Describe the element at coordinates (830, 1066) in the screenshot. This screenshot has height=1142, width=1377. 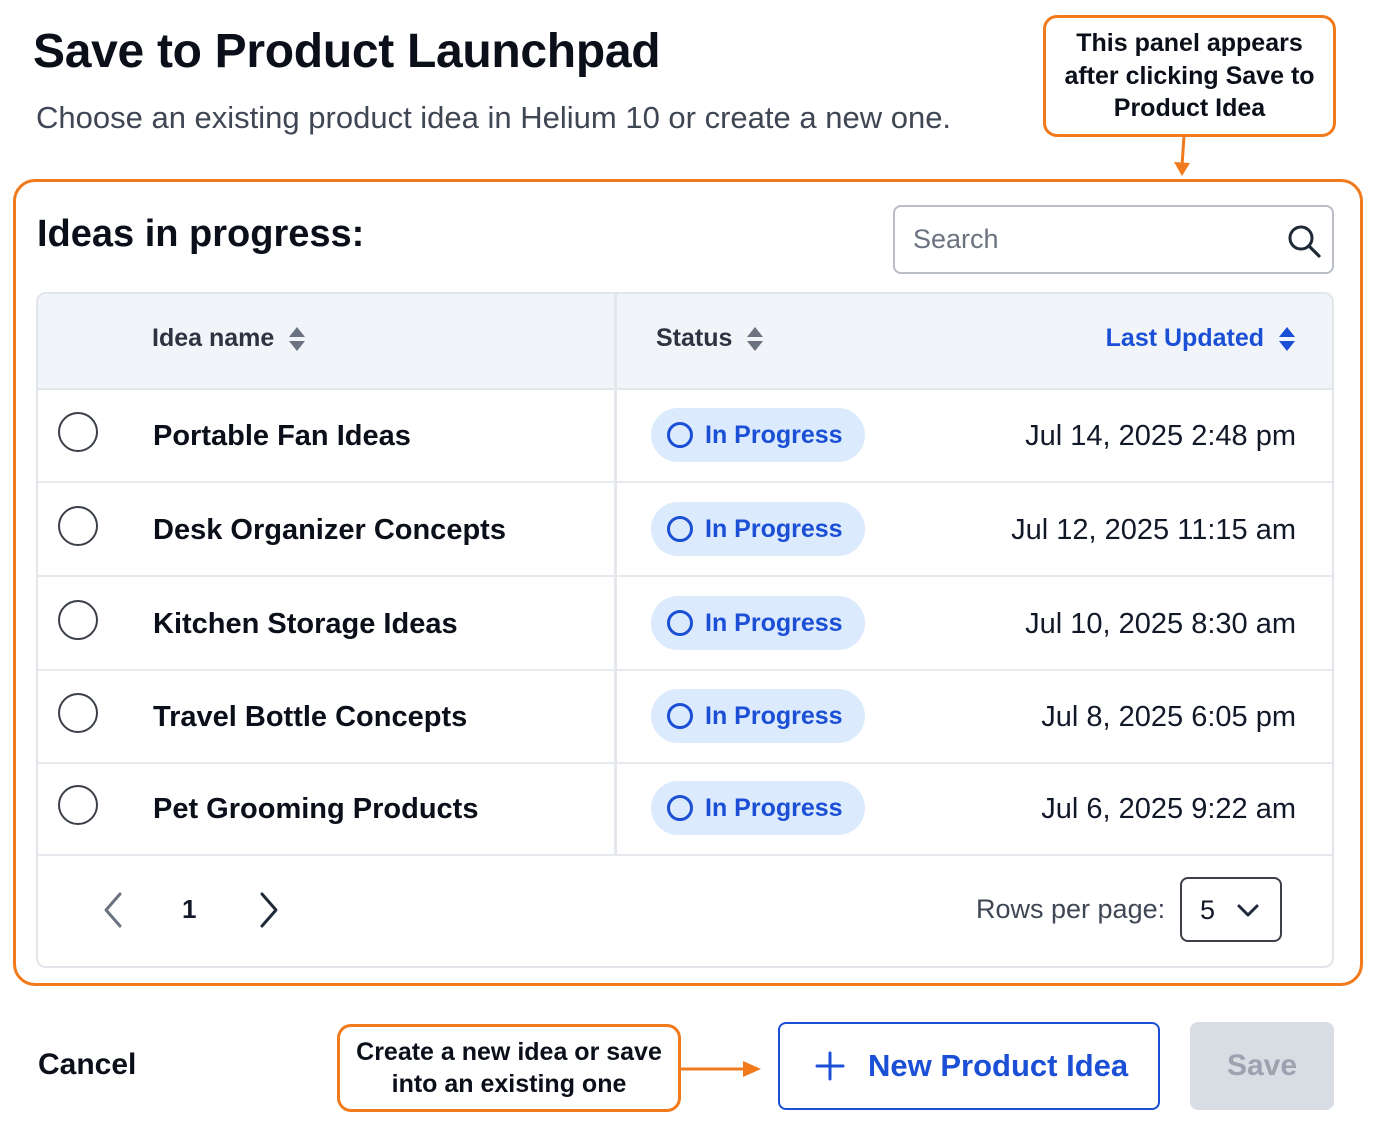
I see `plus-icon` at that location.